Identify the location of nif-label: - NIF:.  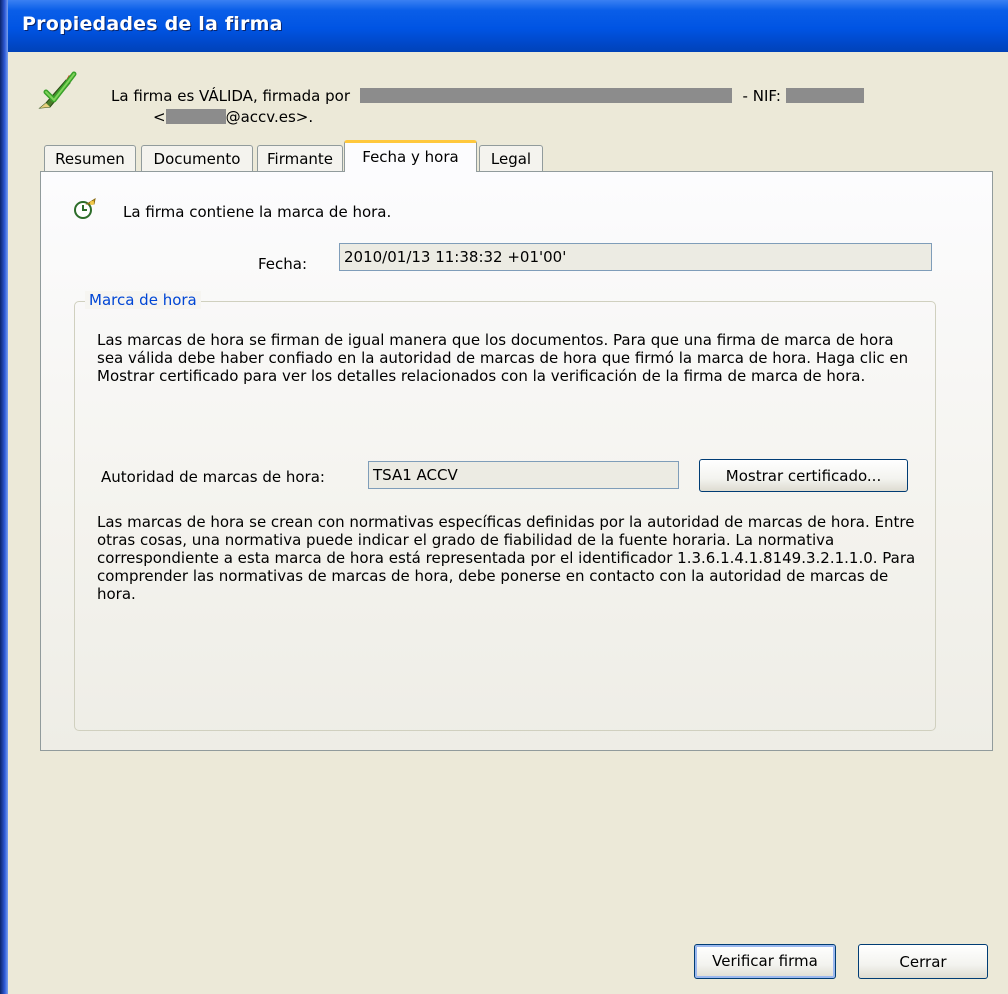
(761, 96).